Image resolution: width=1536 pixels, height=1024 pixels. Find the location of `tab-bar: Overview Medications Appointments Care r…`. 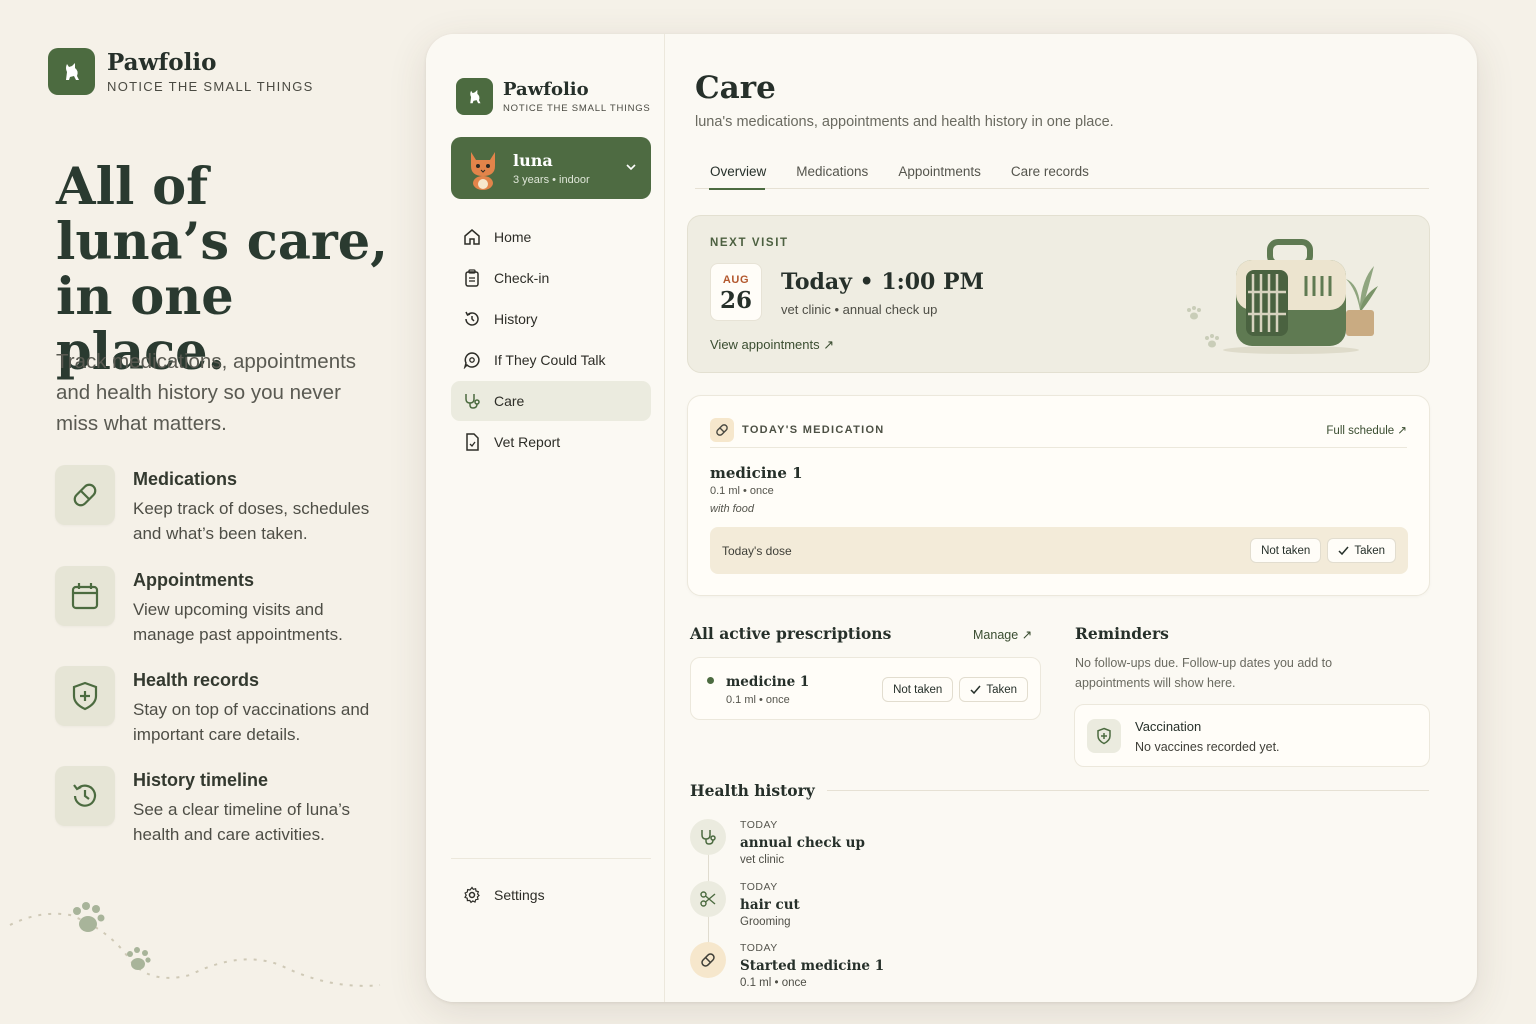

tab-bar: Overview Medications Appointments Care r… is located at coordinates (1062, 176).